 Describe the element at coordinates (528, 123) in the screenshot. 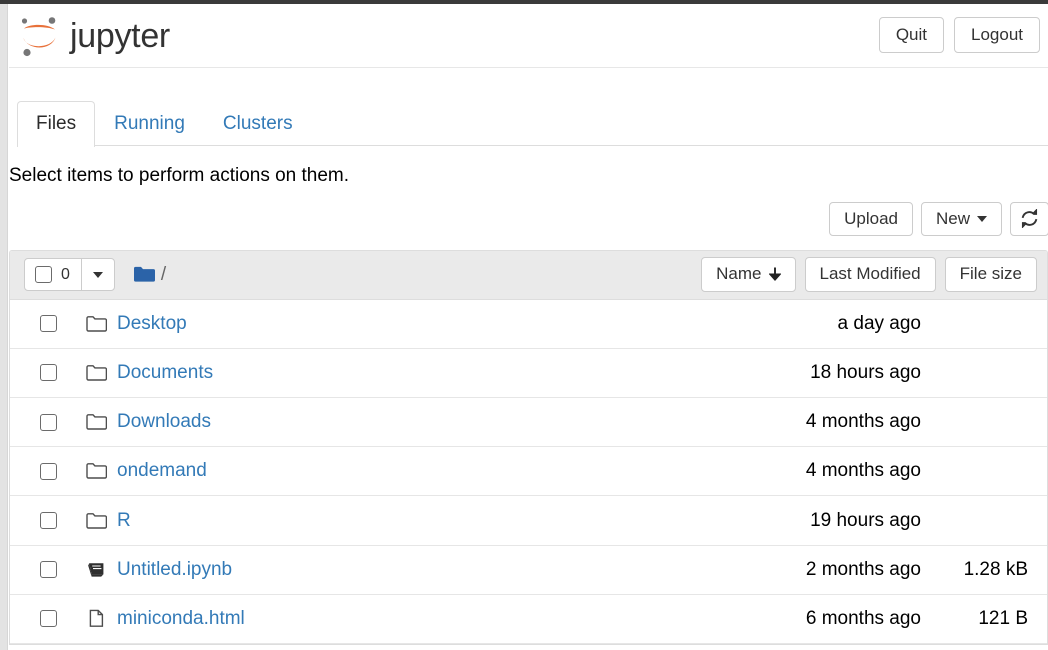

I see `tab-bar: Files Running Clusters` at that location.